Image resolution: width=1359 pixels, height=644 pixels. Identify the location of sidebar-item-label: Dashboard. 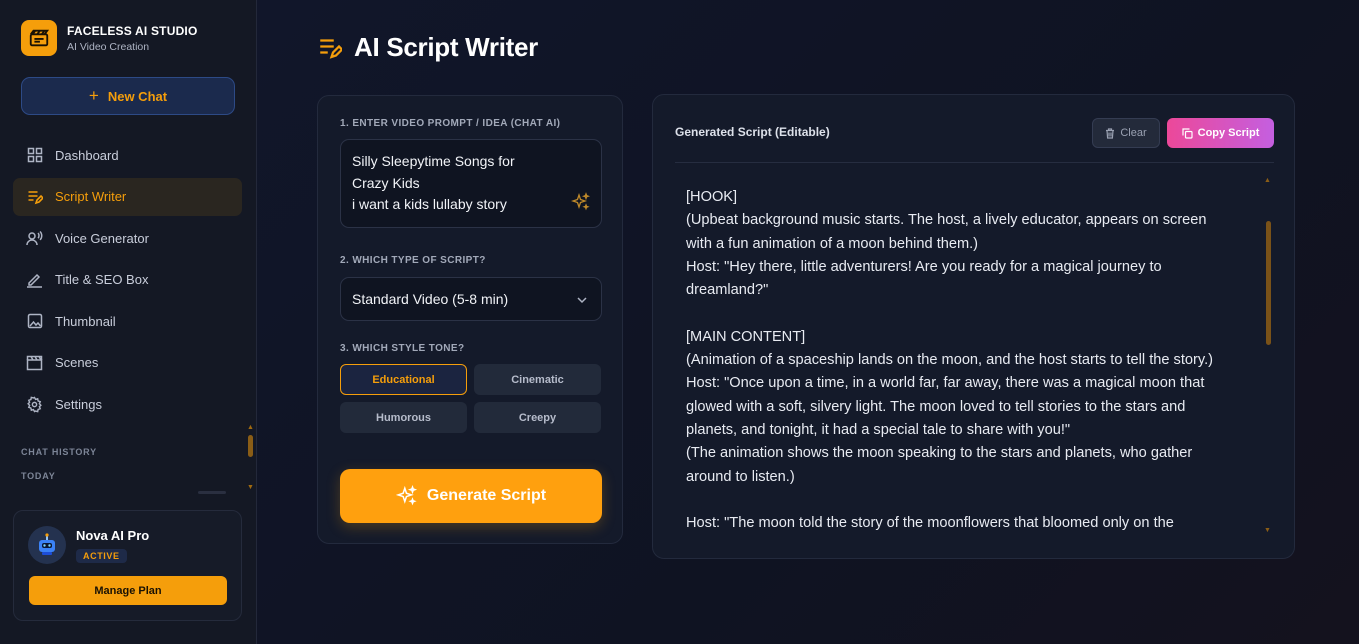
(87, 155).